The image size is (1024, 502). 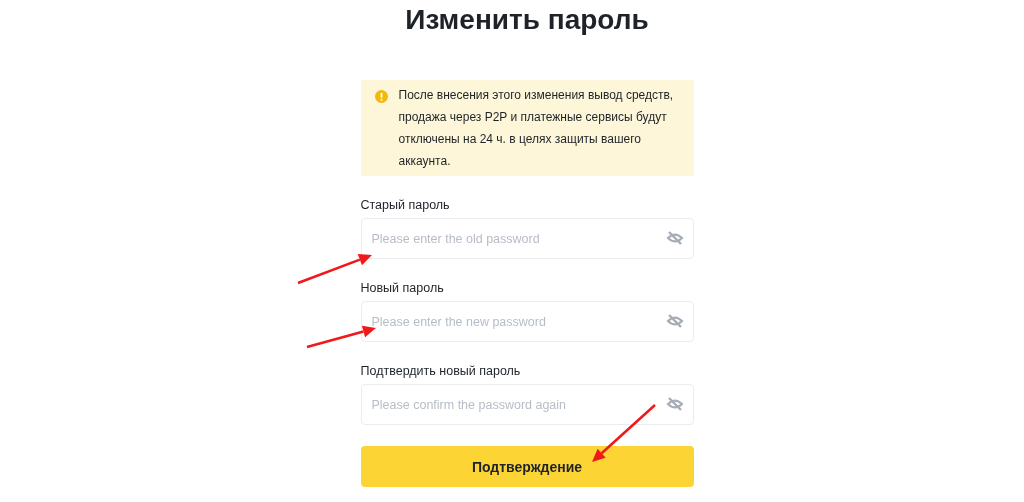 I want to click on notice-text: После внесения этого изменения вывод средств, продажа через P2P и платежные сервисы будут отключены на 24 ч. в целях защиты вашего аккаунта., so click(x=536, y=128).